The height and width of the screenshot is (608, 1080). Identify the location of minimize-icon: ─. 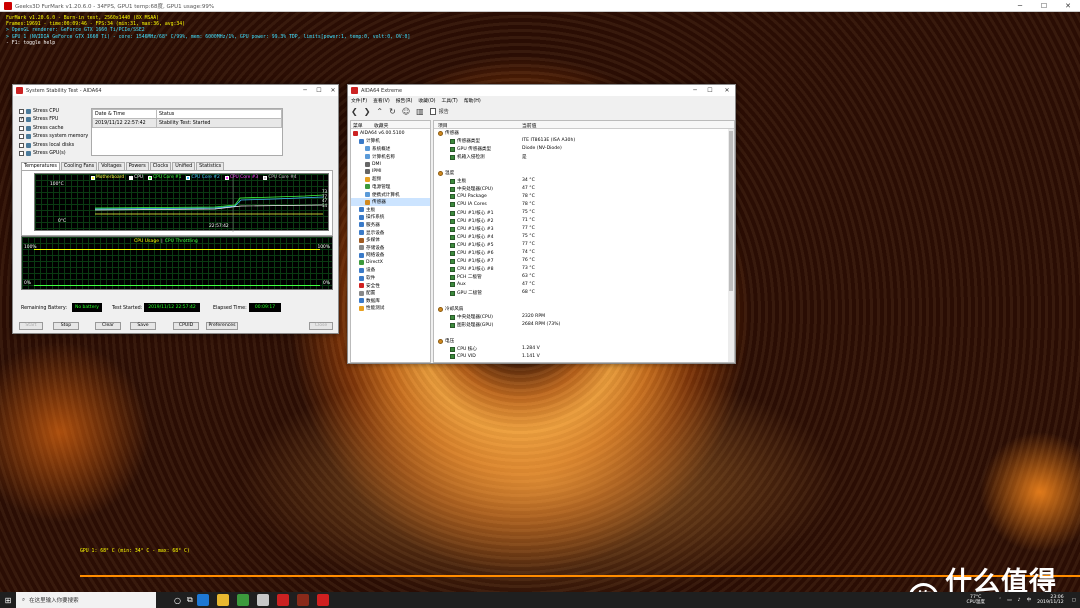
(695, 90).